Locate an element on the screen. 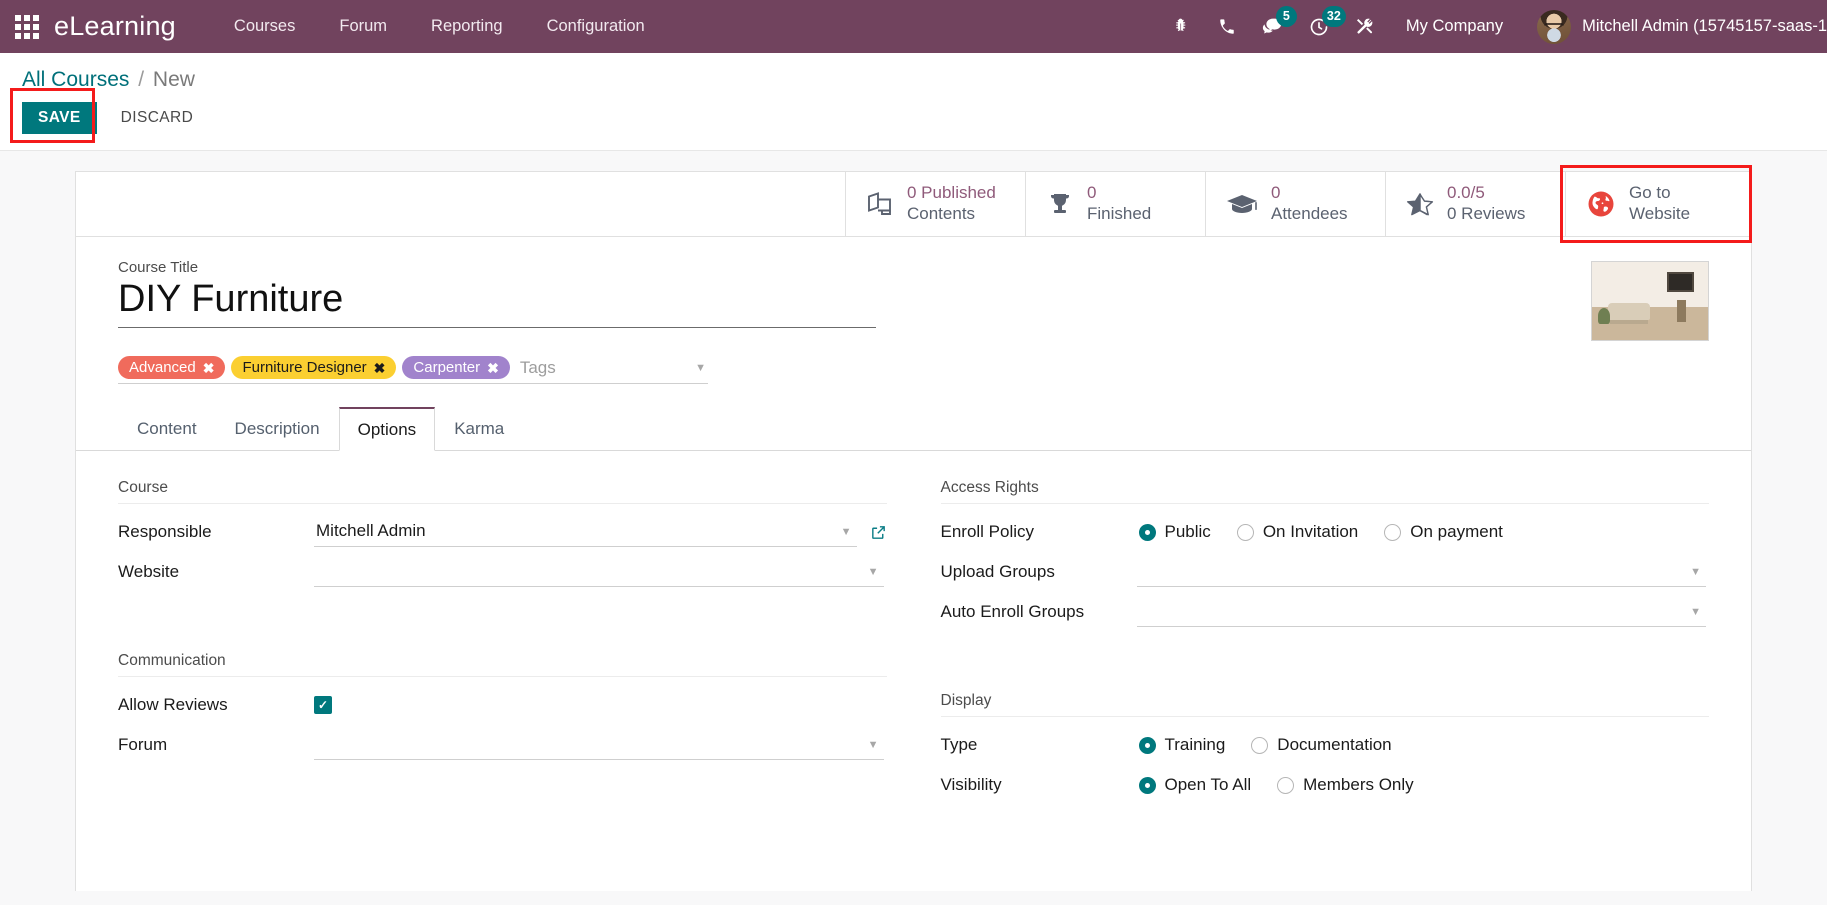 The image size is (1827, 905). stat-label: Attendees is located at coordinates (1309, 214).